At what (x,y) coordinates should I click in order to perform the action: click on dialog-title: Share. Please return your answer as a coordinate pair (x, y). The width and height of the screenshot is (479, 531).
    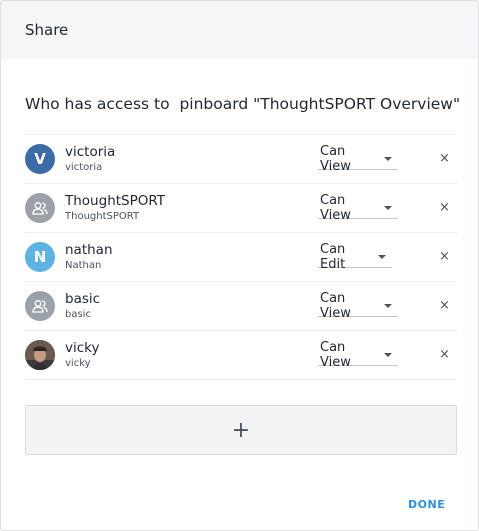
    Looking at the image, I should click on (47, 30).